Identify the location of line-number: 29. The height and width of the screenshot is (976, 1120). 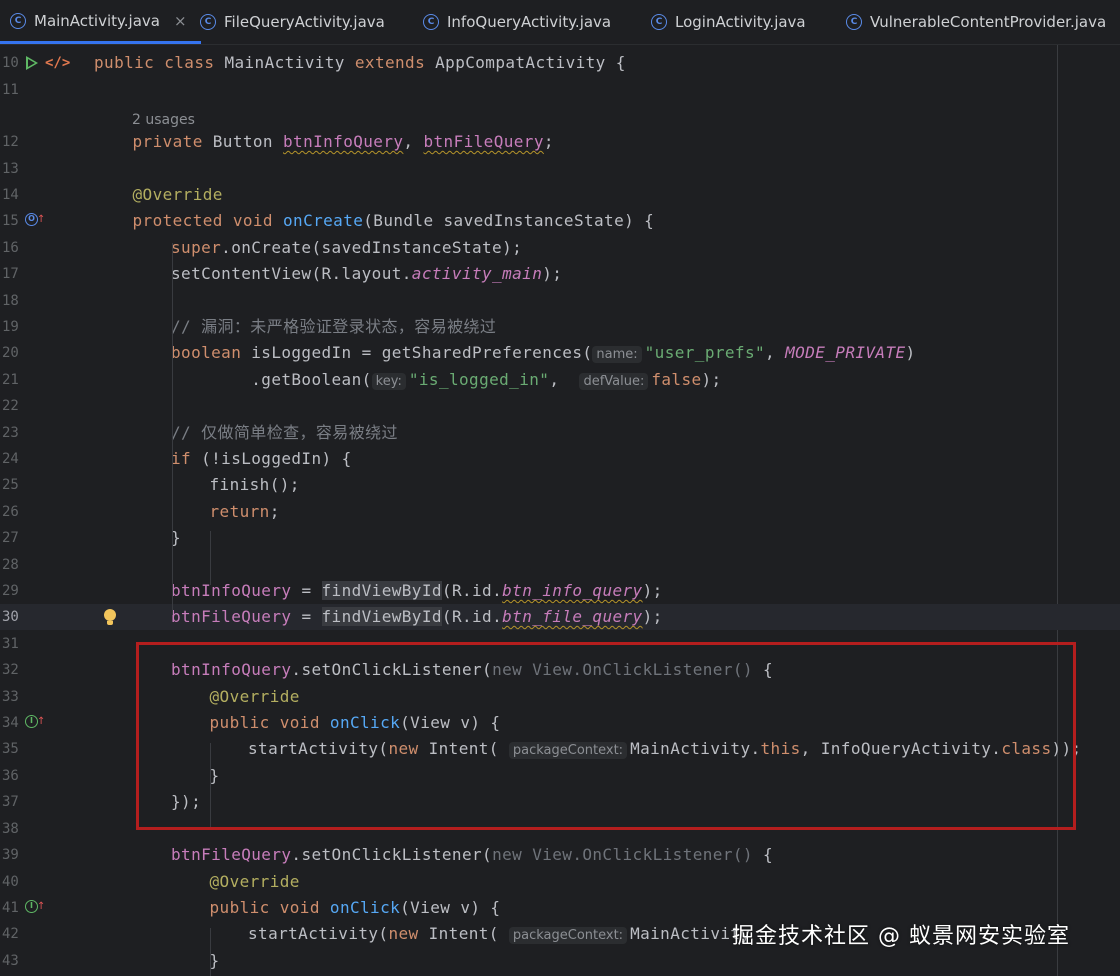
(10, 591).